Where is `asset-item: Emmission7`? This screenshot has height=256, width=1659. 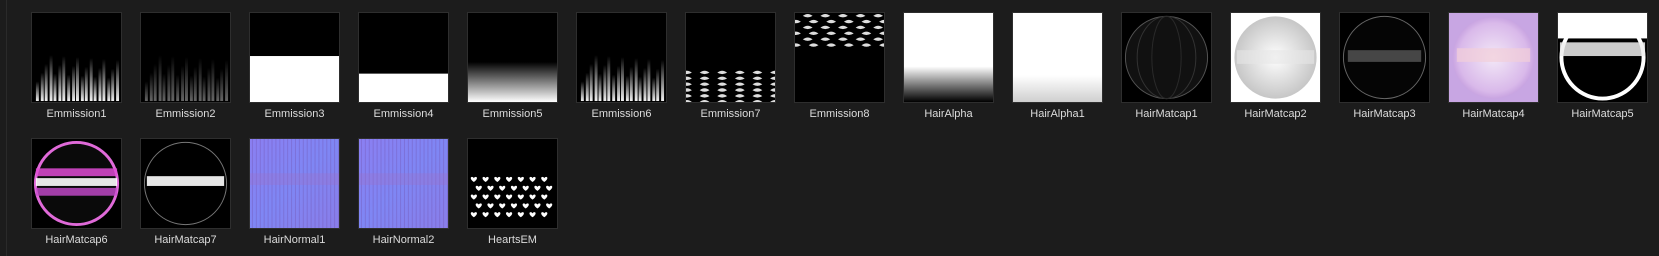 asset-item: Emmission7 is located at coordinates (730, 71).